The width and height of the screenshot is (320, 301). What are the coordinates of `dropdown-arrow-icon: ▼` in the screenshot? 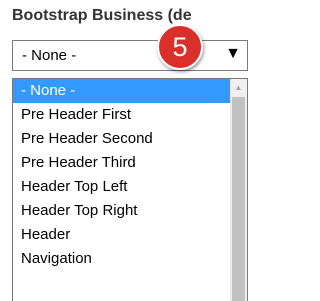 It's located at (233, 54).